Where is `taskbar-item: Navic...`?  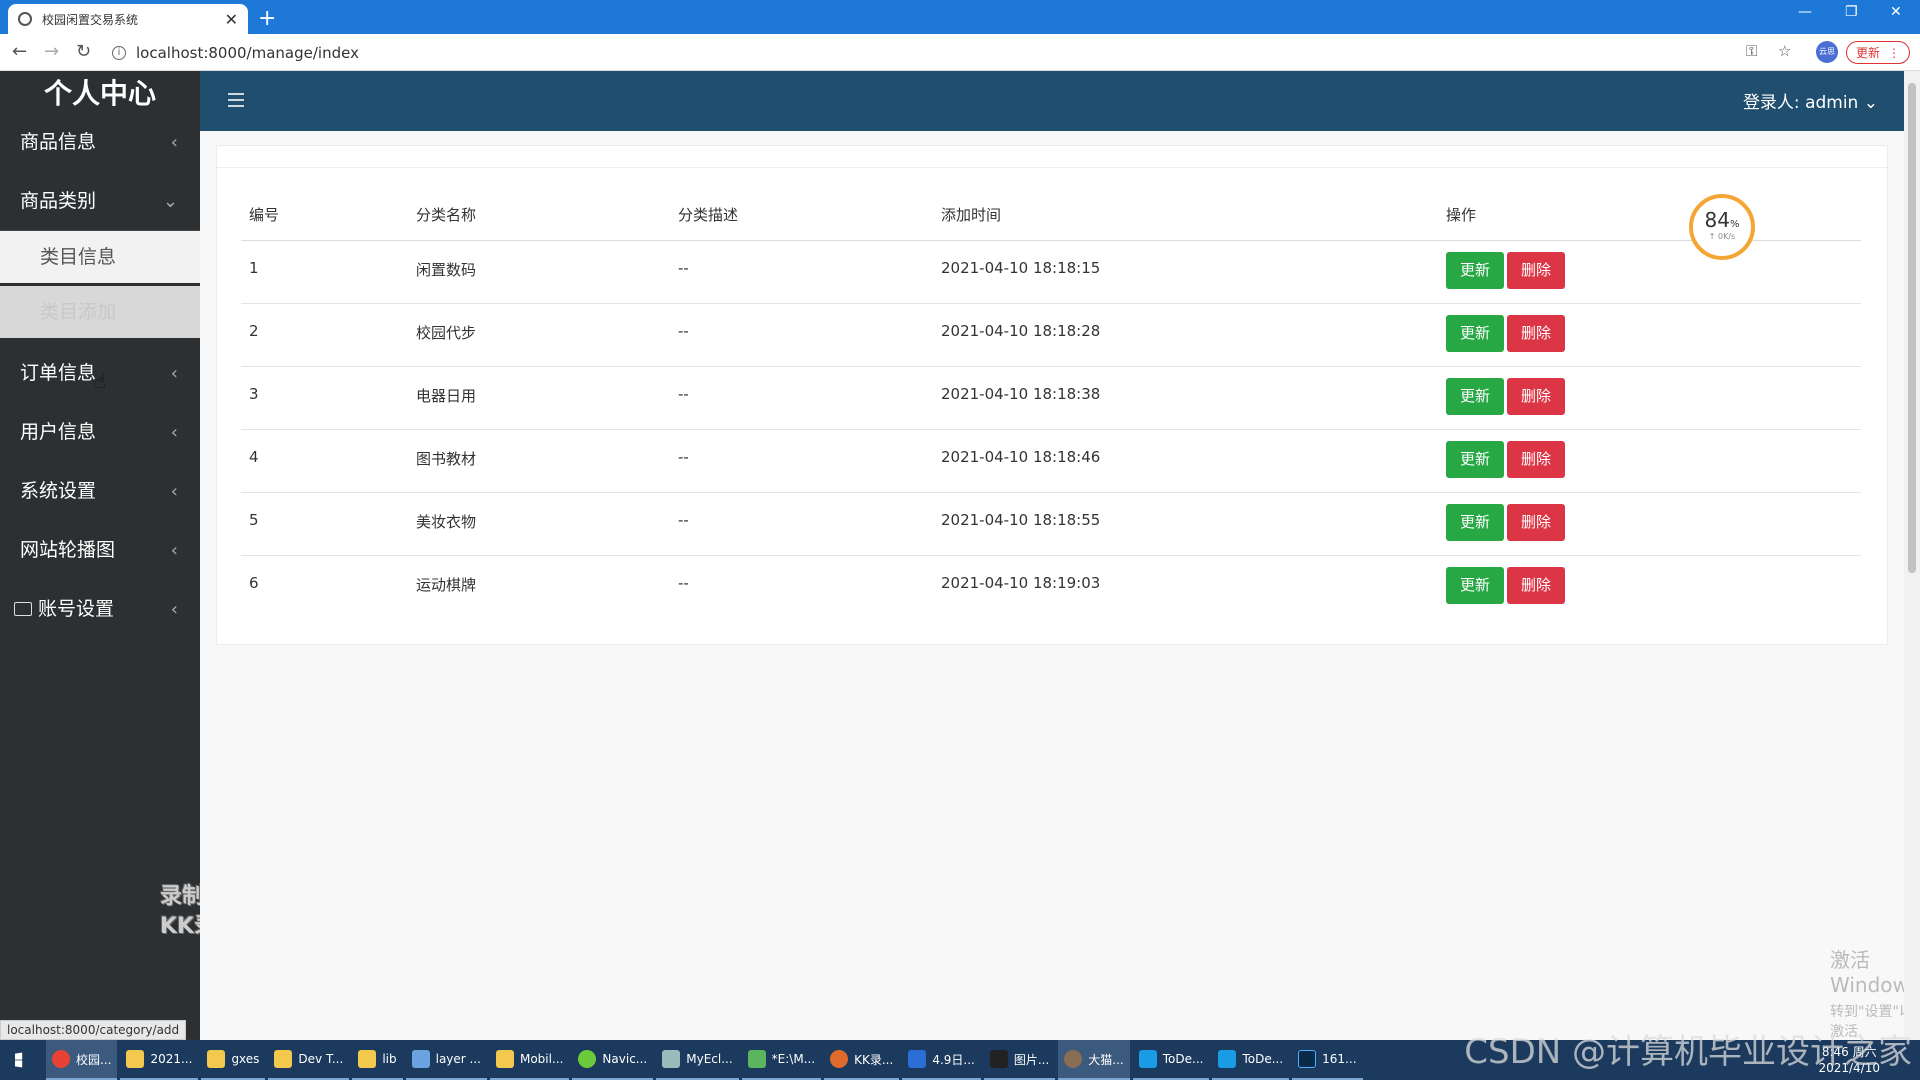 taskbar-item: Navic... is located at coordinates (613, 1060).